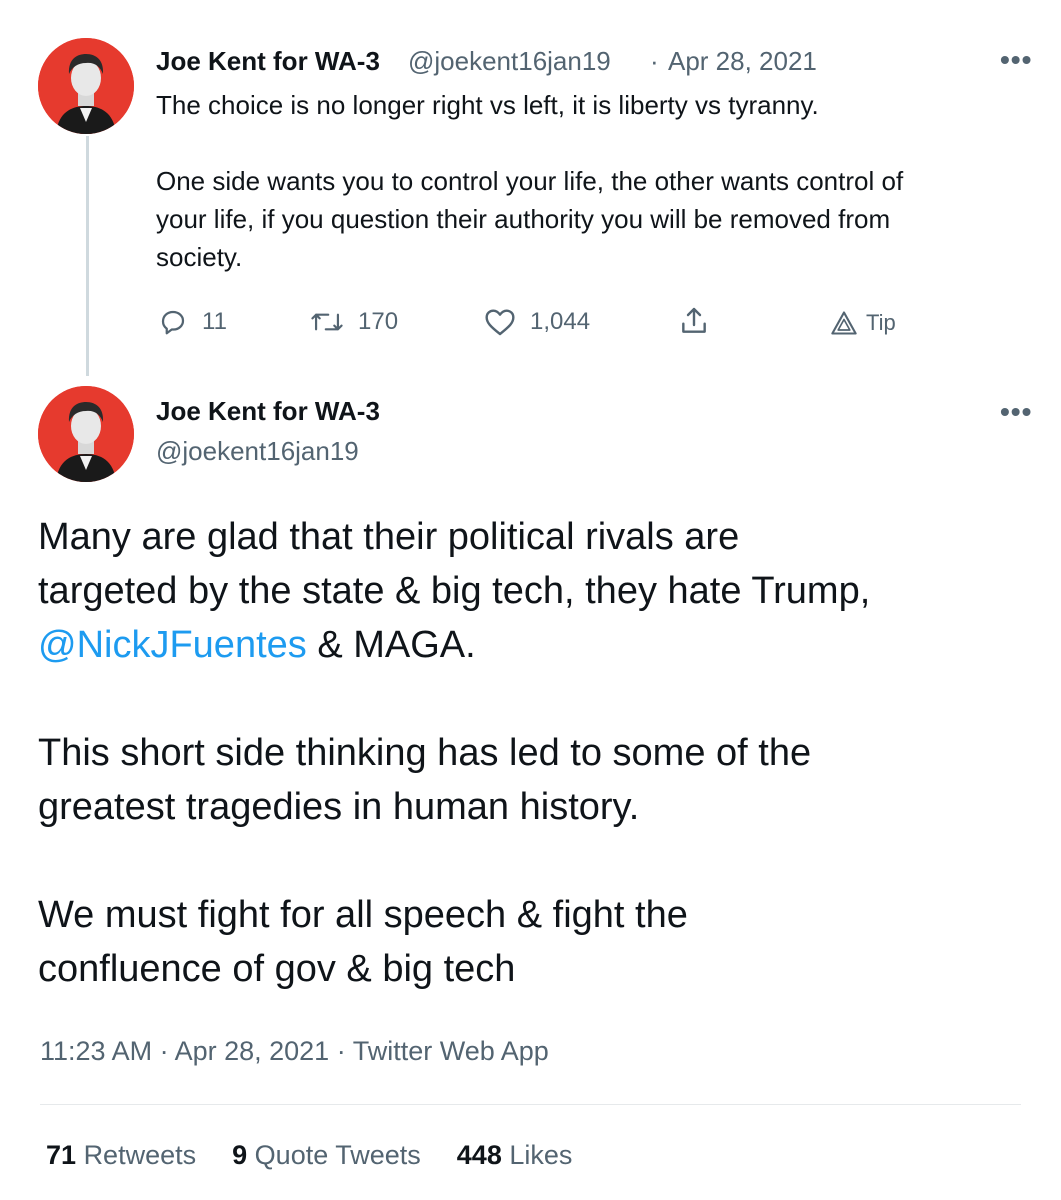 The height and width of the screenshot is (1200, 1061). I want to click on retweet-icon, so click(327, 322).